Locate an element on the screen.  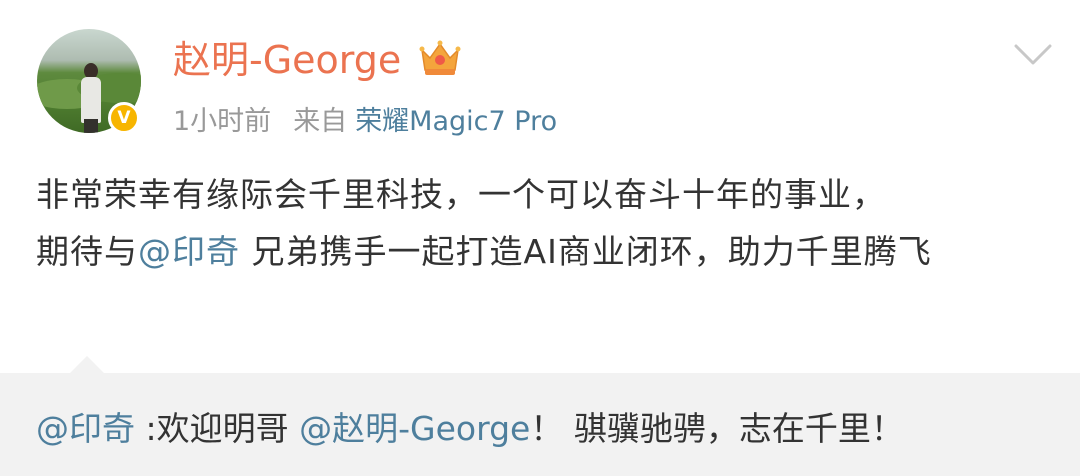
comment-item: @印奇 :欢迎明哥 @赵明-George！ 骐骥驰骋，志在千里！ is located at coordinates (470, 429).